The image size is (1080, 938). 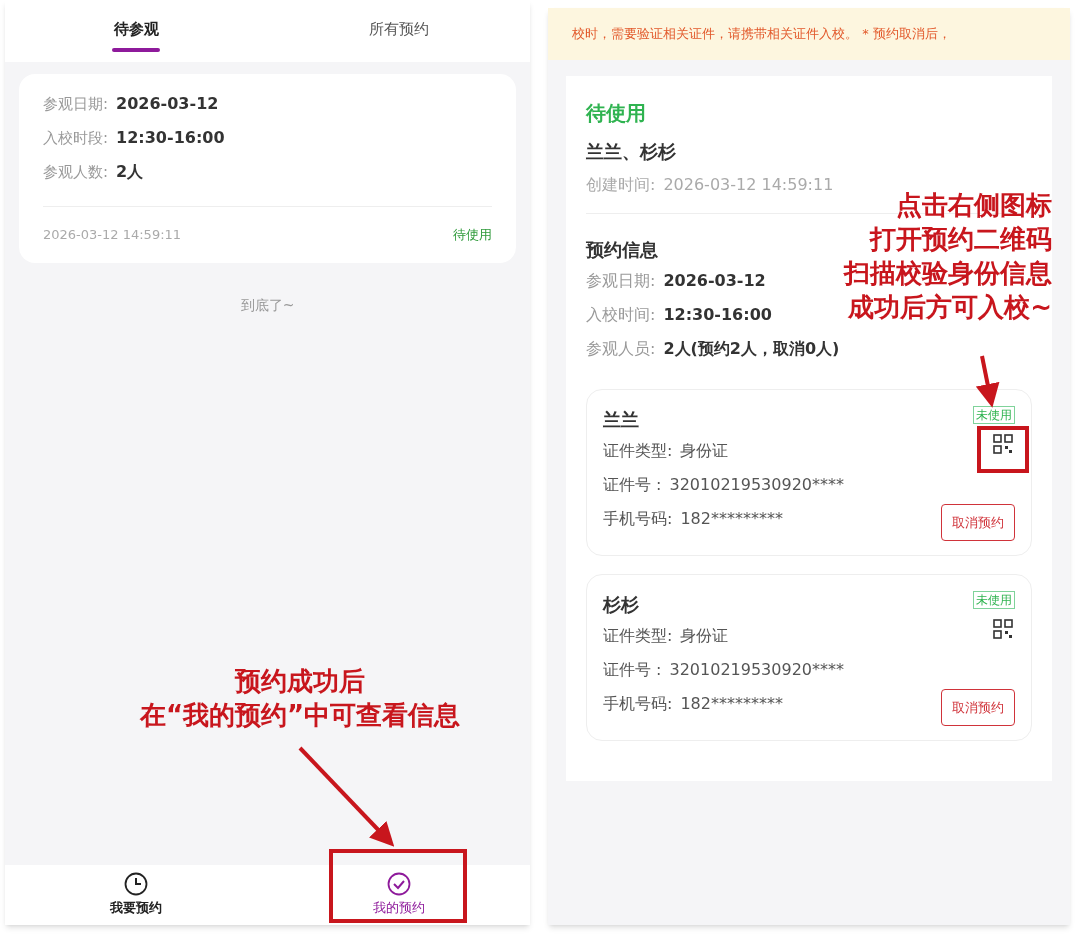 What do you see at coordinates (974, 205) in the screenshot?
I see `annotation-text: 点击右侧图标` at bounding box center [974, 205].